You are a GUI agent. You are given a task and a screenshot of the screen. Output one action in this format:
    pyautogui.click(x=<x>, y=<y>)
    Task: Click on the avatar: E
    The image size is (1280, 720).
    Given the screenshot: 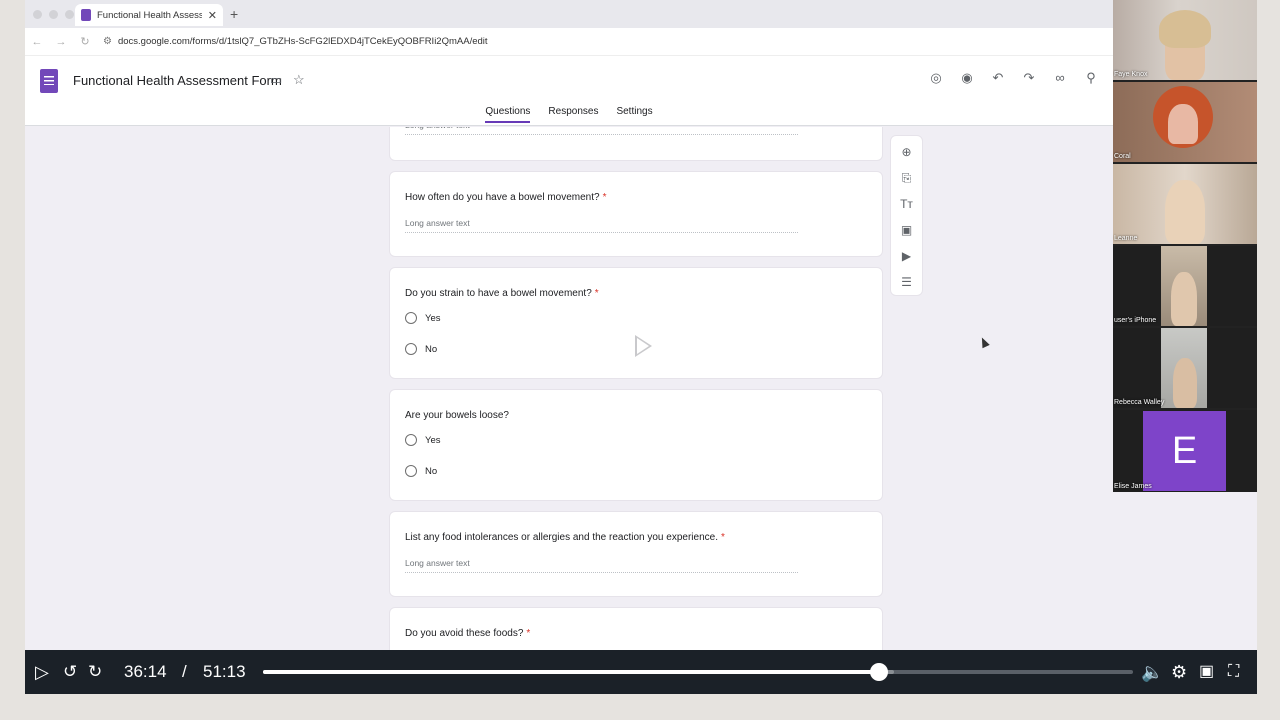 What is the action you would take?
    pyautogui.click(x=1184, y=451)
    